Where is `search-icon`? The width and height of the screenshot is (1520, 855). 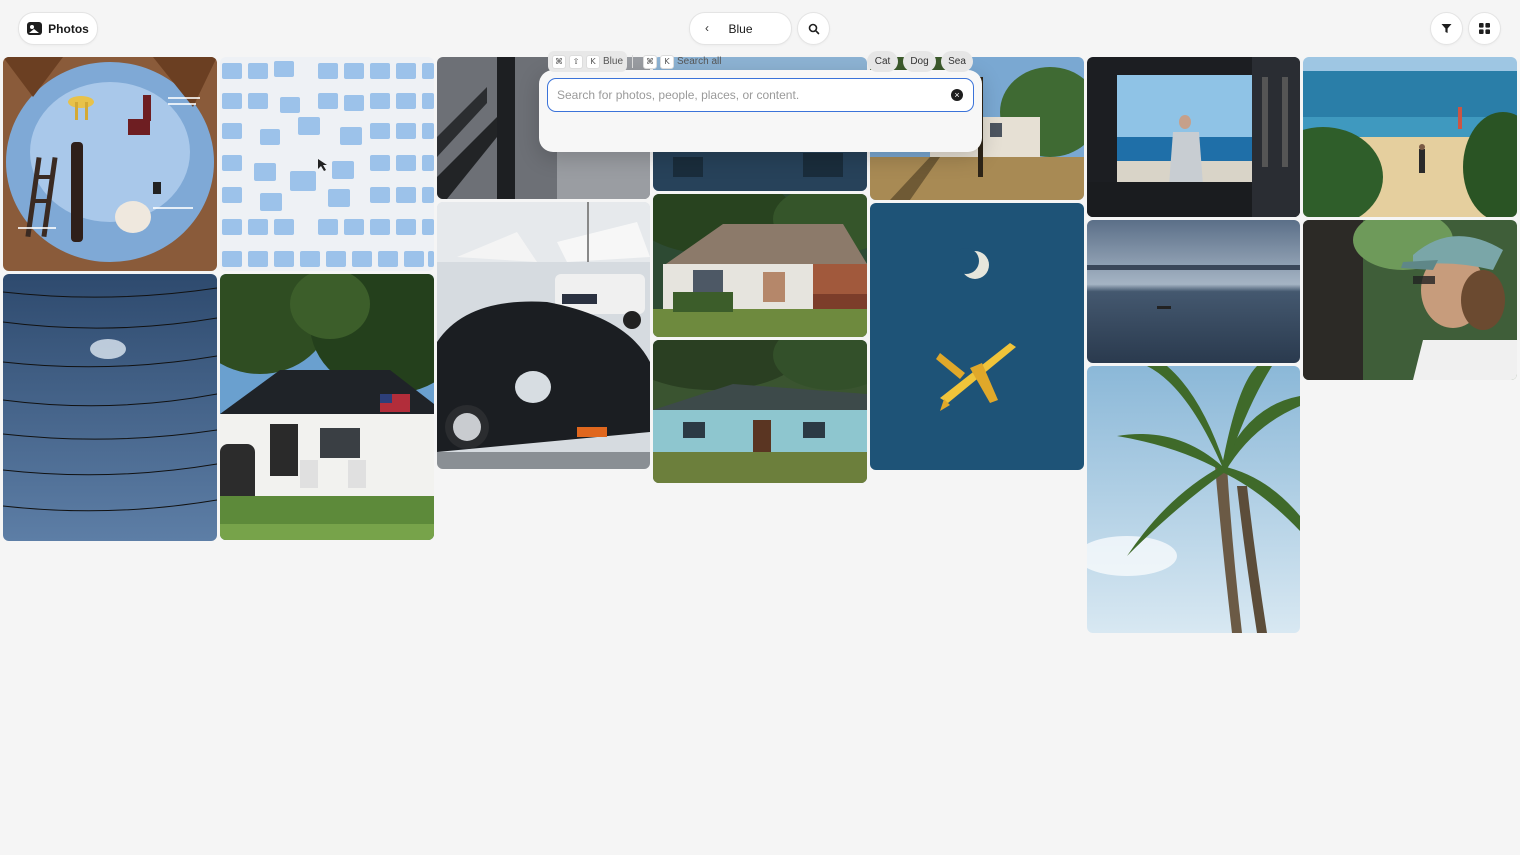
search-icon is located at coordinates (813, 28).